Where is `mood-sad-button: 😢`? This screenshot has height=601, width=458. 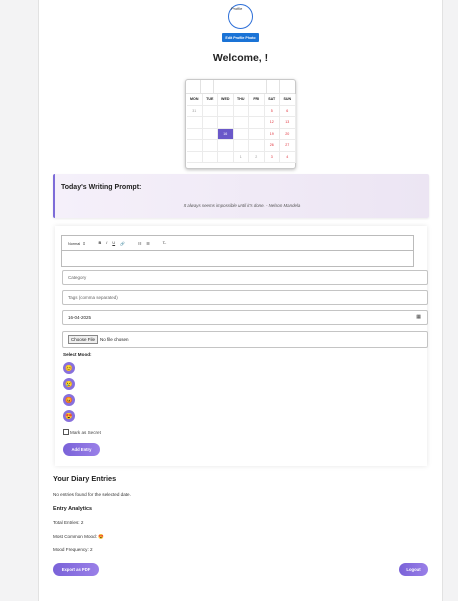
mood-sad-button: 😢 is located at coordinates (69, 384).